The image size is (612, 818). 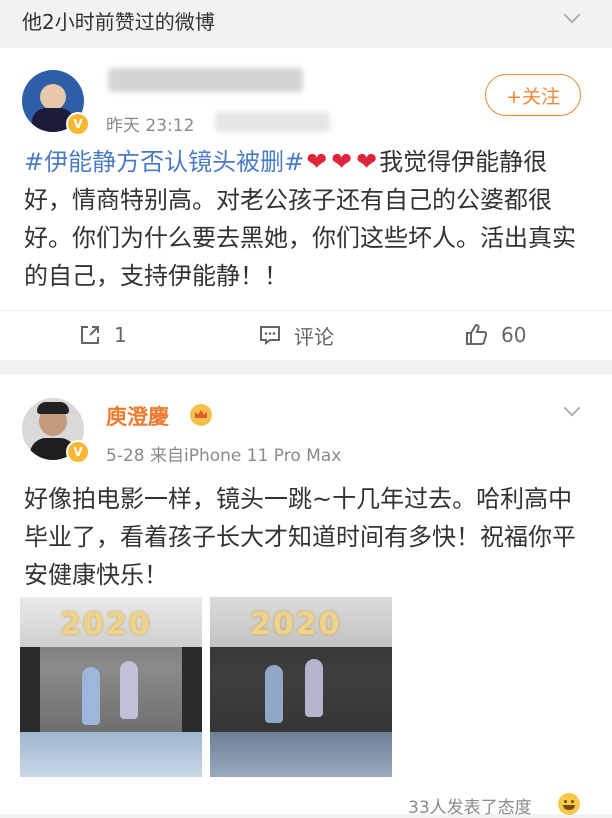 I want to click on post-meta: 5-28 来自iPhone 11 Pro Max, so click(x=224, y=456).